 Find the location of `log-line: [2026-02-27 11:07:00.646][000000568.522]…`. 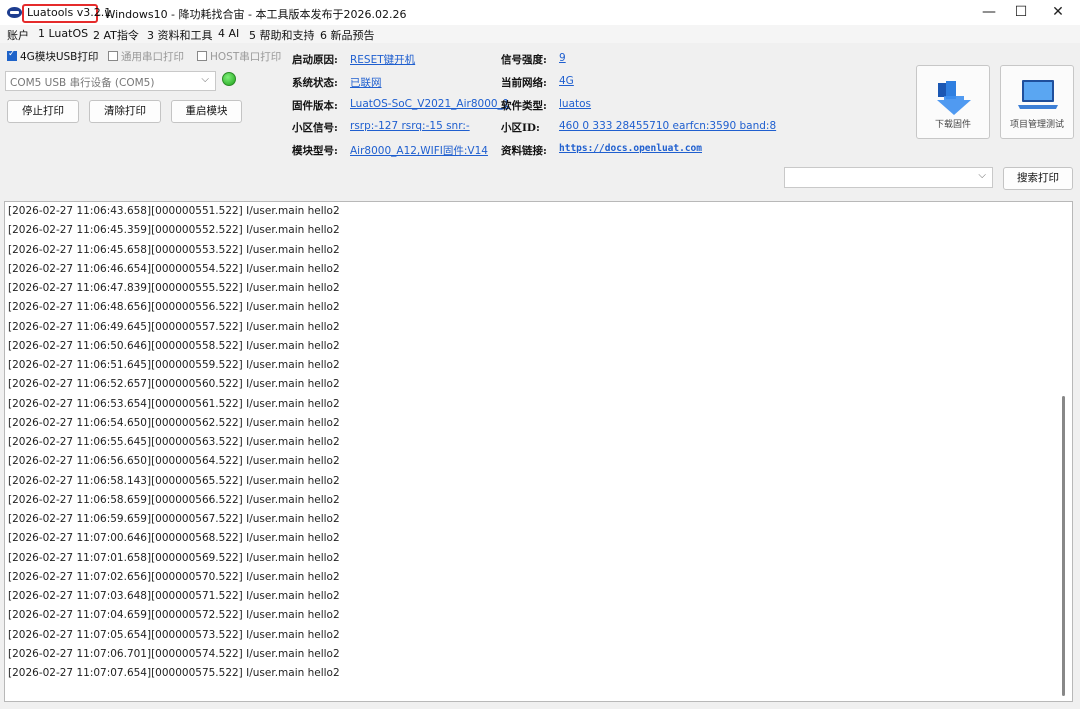

log-line: [2026-02-27 11:07:00.646][000000568.522]… is located at coordinates (174, 538).